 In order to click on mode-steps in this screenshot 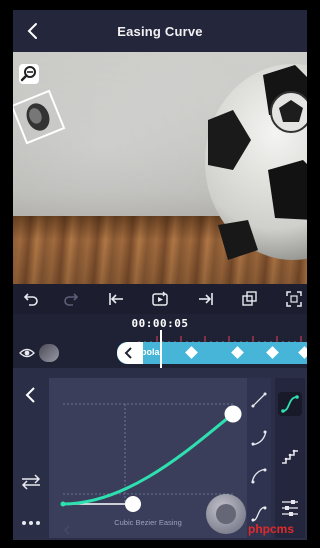, I will do `click(290, 456)`.